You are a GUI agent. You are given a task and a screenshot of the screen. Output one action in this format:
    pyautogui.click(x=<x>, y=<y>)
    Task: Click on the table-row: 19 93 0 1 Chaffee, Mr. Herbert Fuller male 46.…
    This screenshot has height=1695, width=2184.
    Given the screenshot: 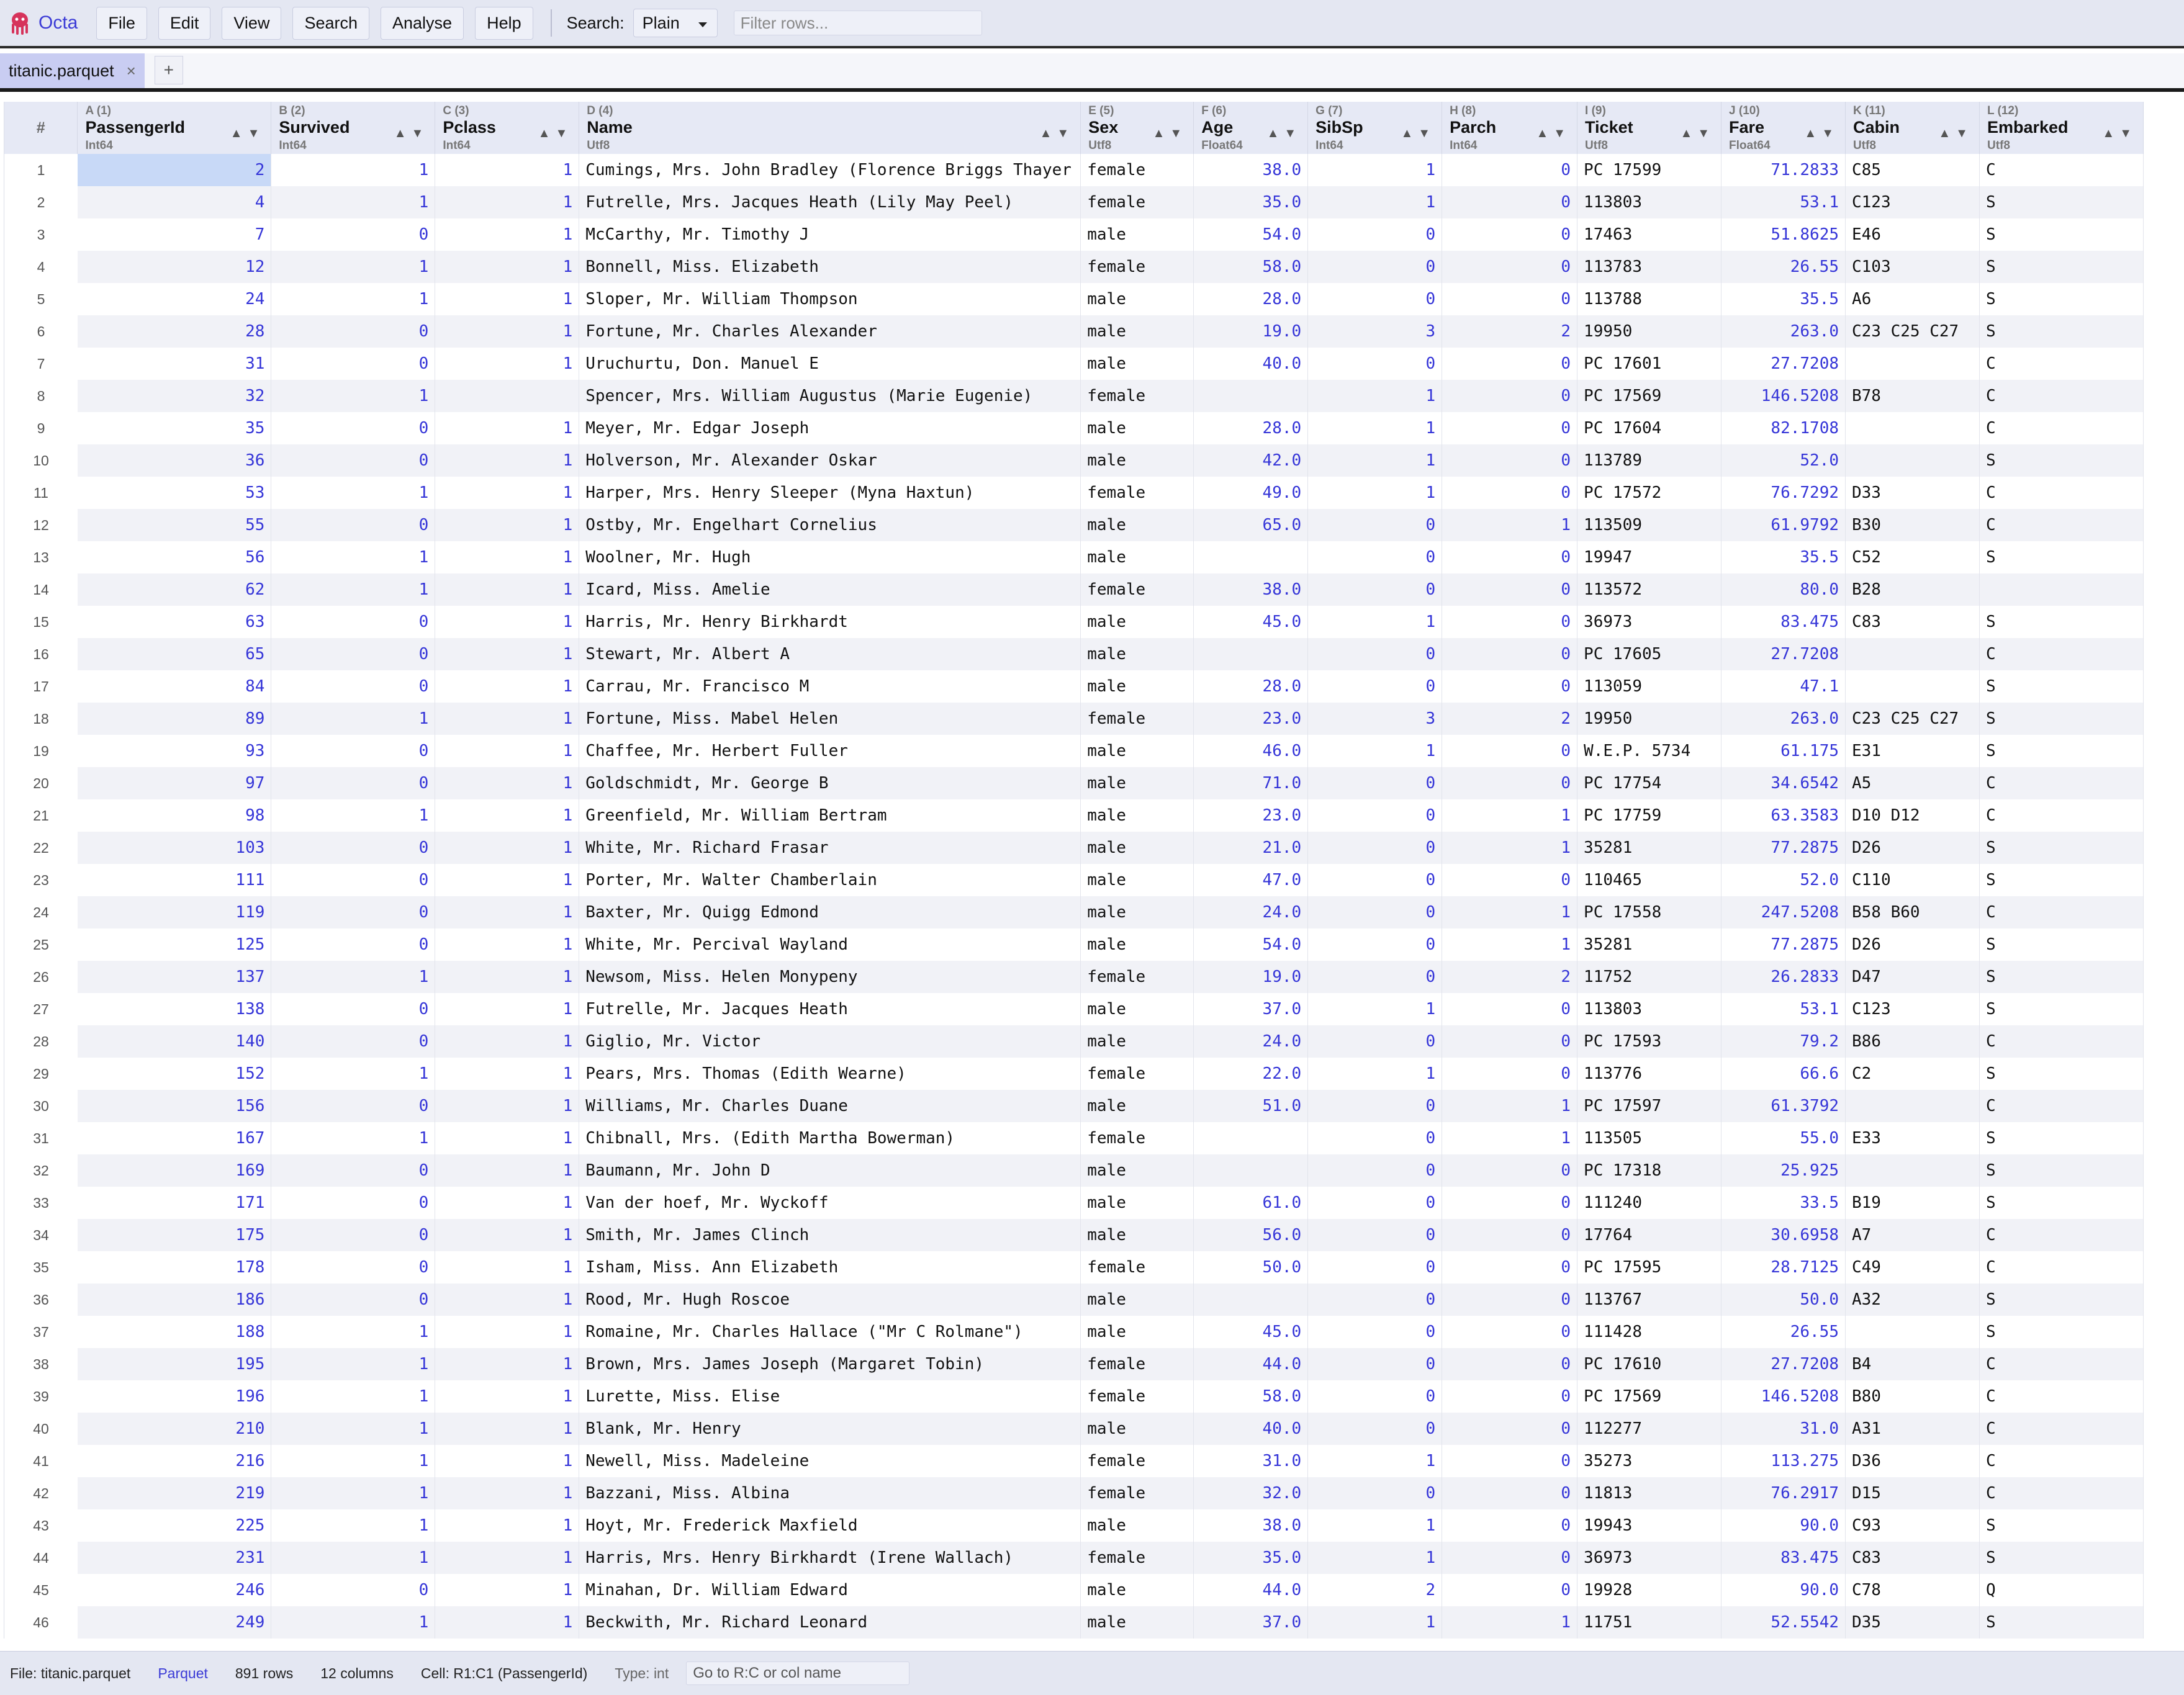 What is the action you would take?
    pyautogui.click(x=1074, y=751)
    